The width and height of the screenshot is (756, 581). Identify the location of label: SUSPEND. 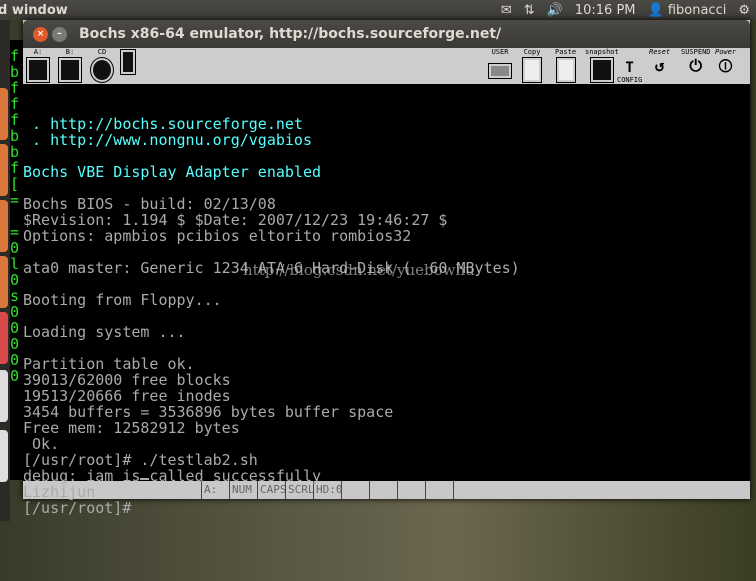
(696, 52).